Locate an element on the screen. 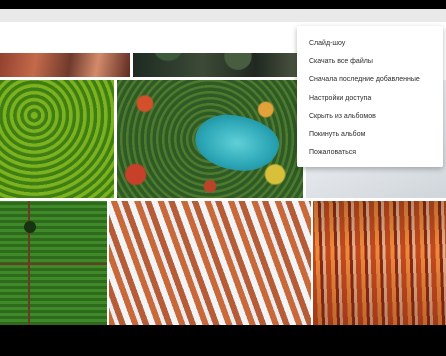 The image size is (446, 356). photo-tile-bryce is located at coordinates (379, 263).